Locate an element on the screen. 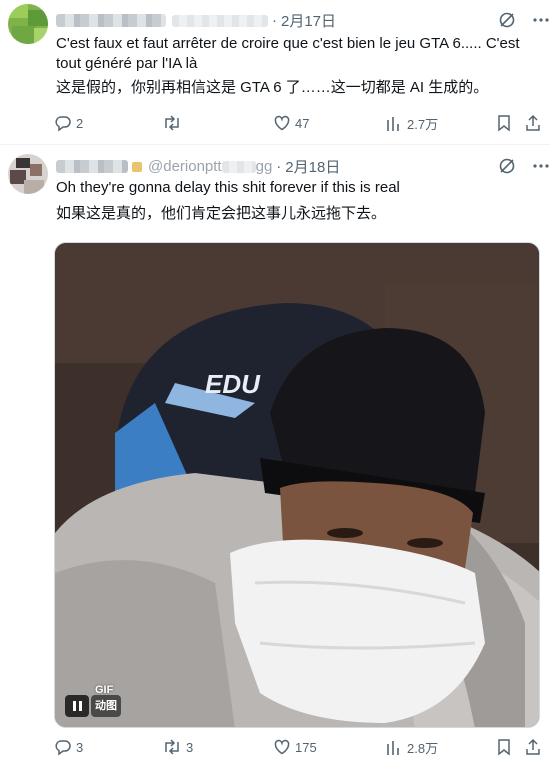  action-bar: 3 3 175 2.8万 is located at coordinates (299, 748).